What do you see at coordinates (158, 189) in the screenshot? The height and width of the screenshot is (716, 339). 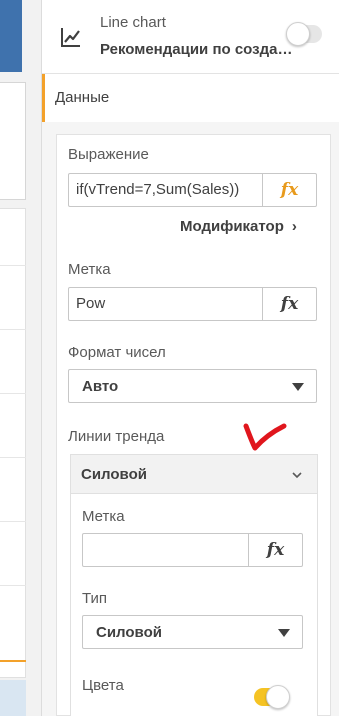 I see `expression-value: if(vTrend=7,Sum(Sales))` at bounding box center [158, 189].